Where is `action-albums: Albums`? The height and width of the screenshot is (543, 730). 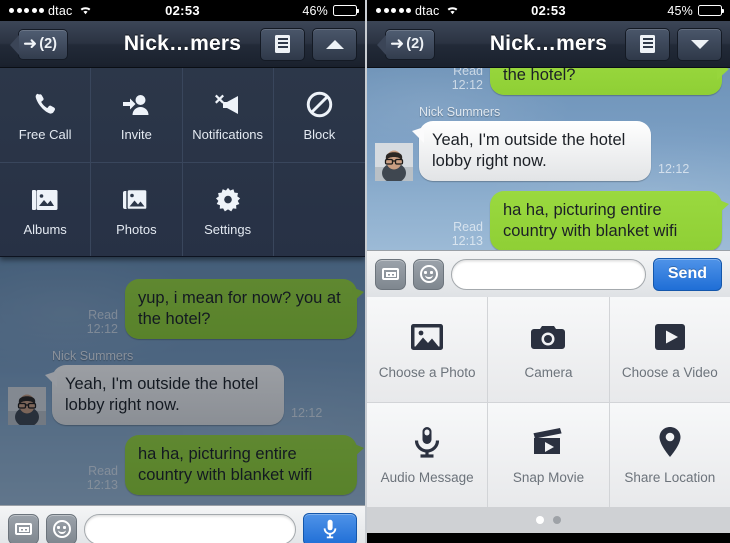
action-albums: Albums is located at coordinates (46, 209).